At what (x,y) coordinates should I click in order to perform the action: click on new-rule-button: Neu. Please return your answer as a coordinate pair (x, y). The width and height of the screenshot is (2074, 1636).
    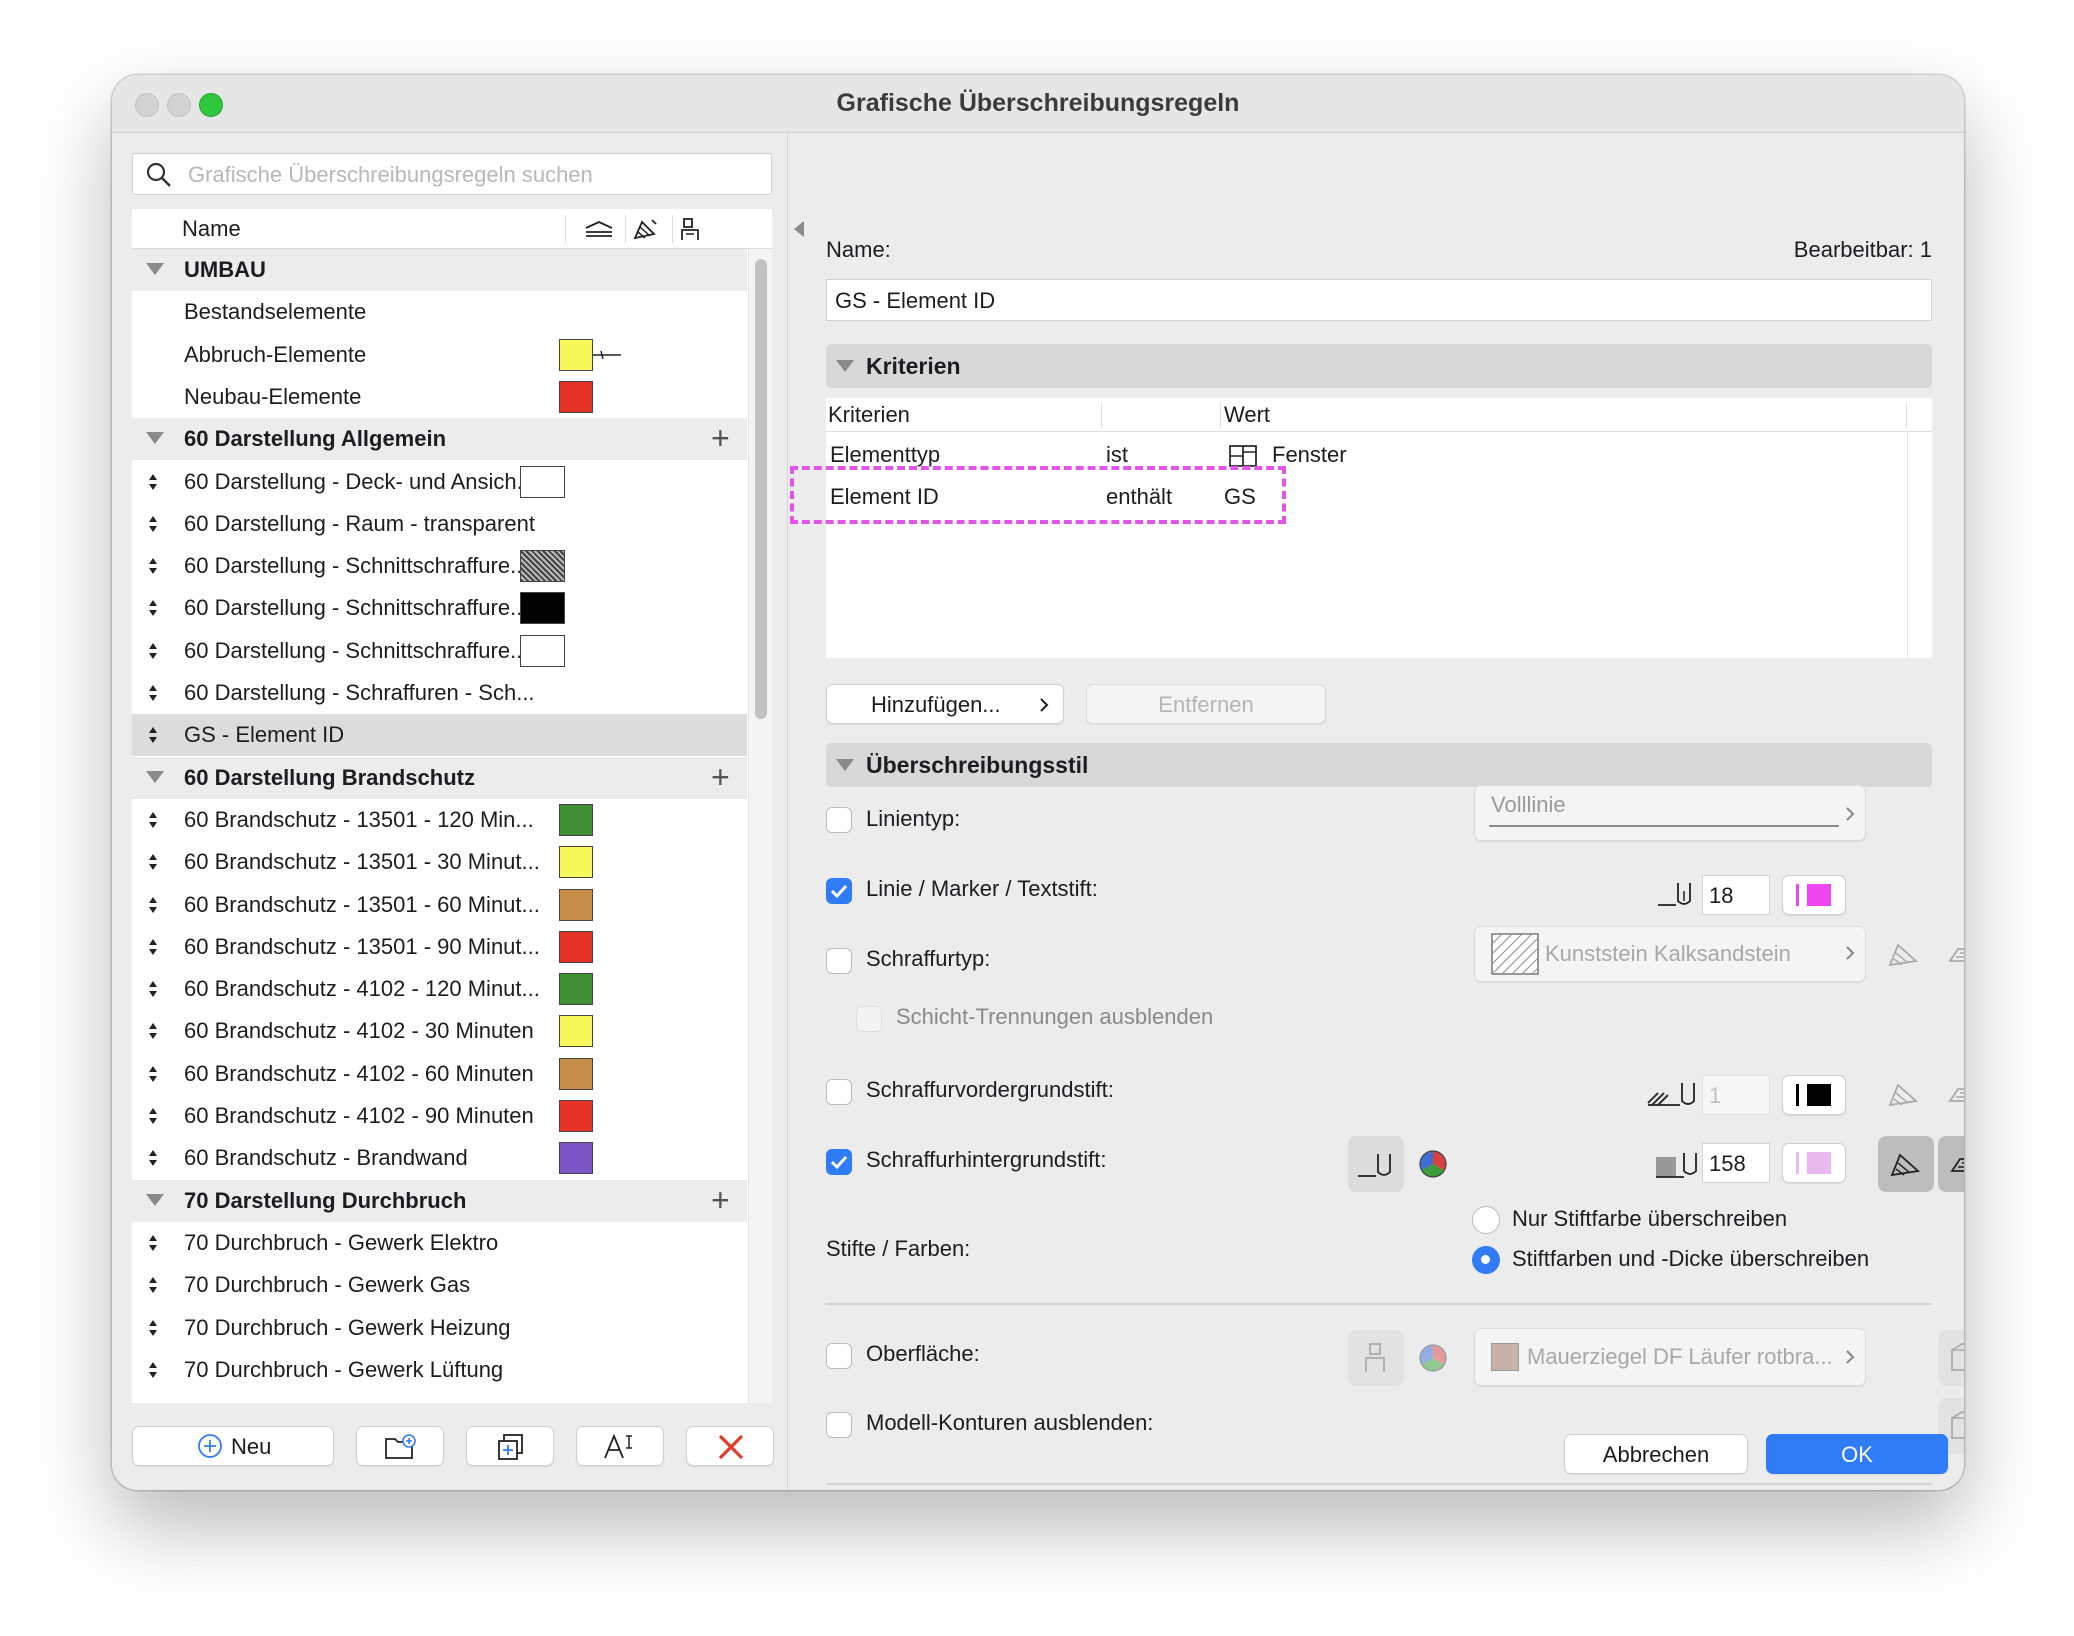
    Looking at the image, I should click on (233, 1446).